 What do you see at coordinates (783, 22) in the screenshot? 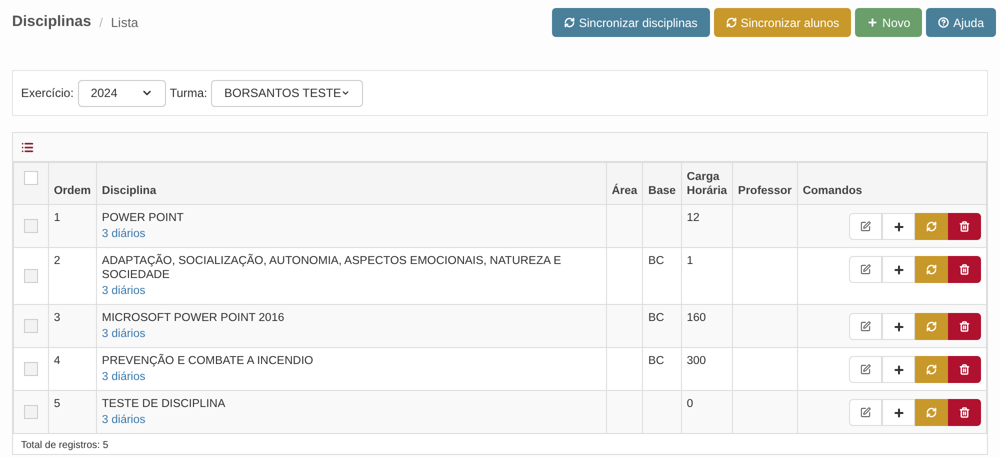
I see `action-button: Sincronizar alunos` at bounding box center [783, 22].